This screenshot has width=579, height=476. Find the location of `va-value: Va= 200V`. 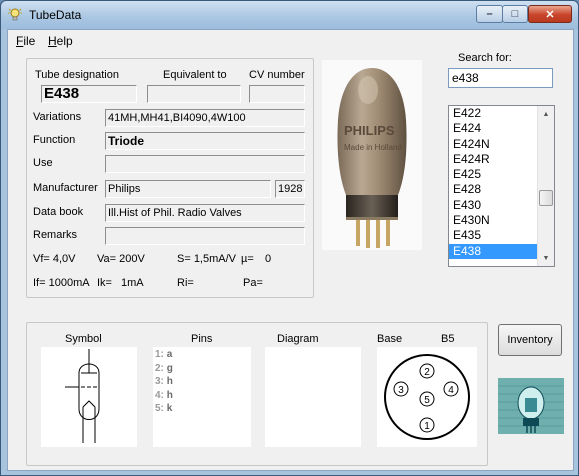

va-value: Va= 200V is located at coordinates (121, 259).